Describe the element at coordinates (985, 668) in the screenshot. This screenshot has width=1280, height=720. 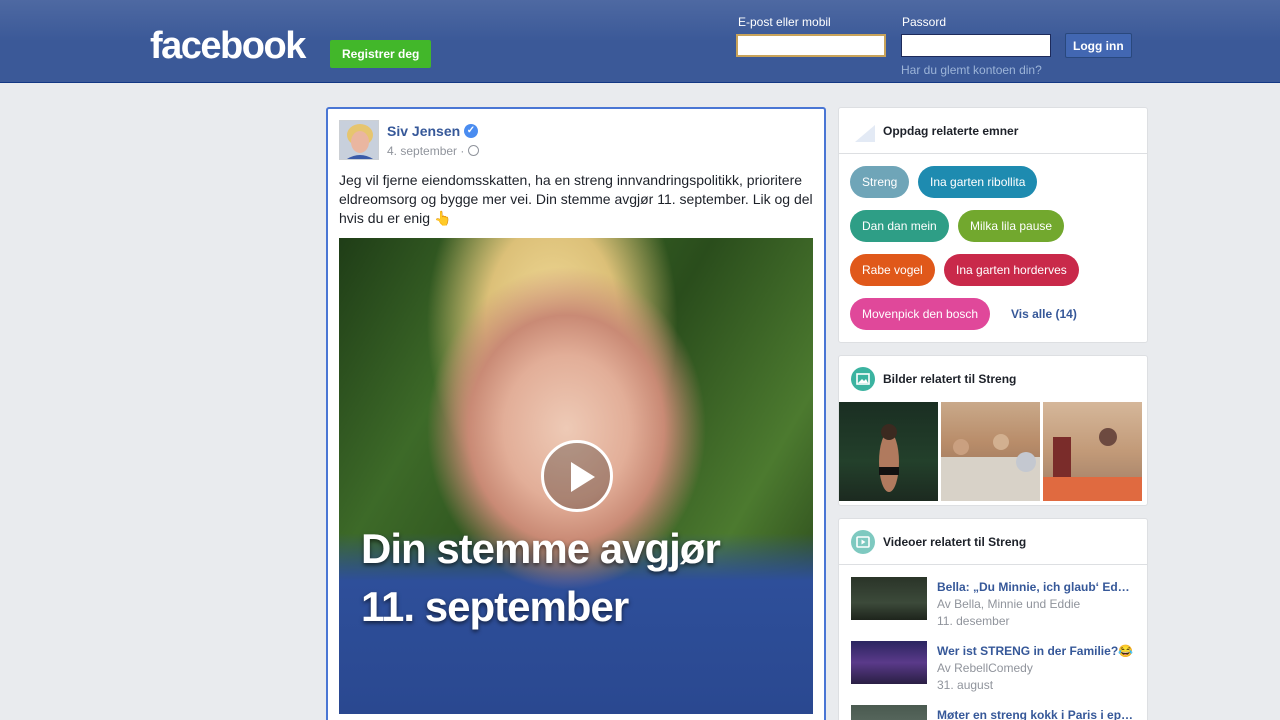
I see `video-author: Av RebellComedy` at that location.